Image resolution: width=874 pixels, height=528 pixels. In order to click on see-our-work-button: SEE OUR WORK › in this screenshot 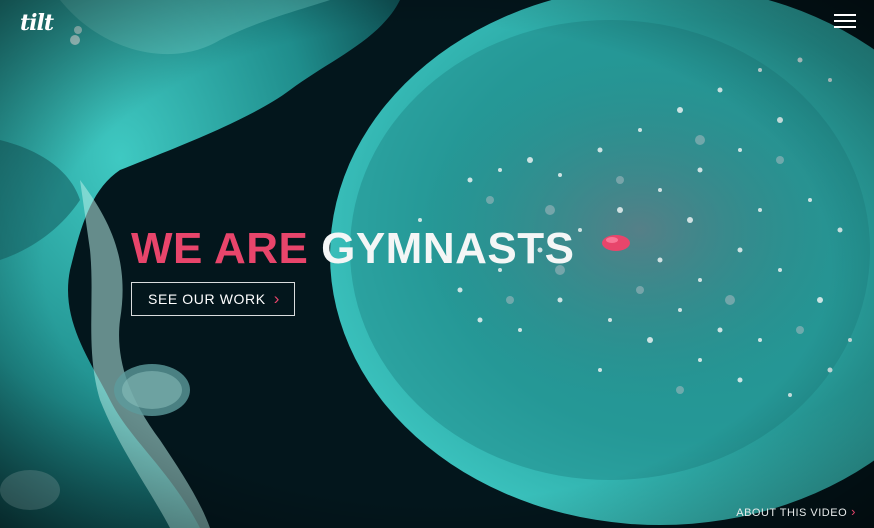, I will do `click(213, 299)`.